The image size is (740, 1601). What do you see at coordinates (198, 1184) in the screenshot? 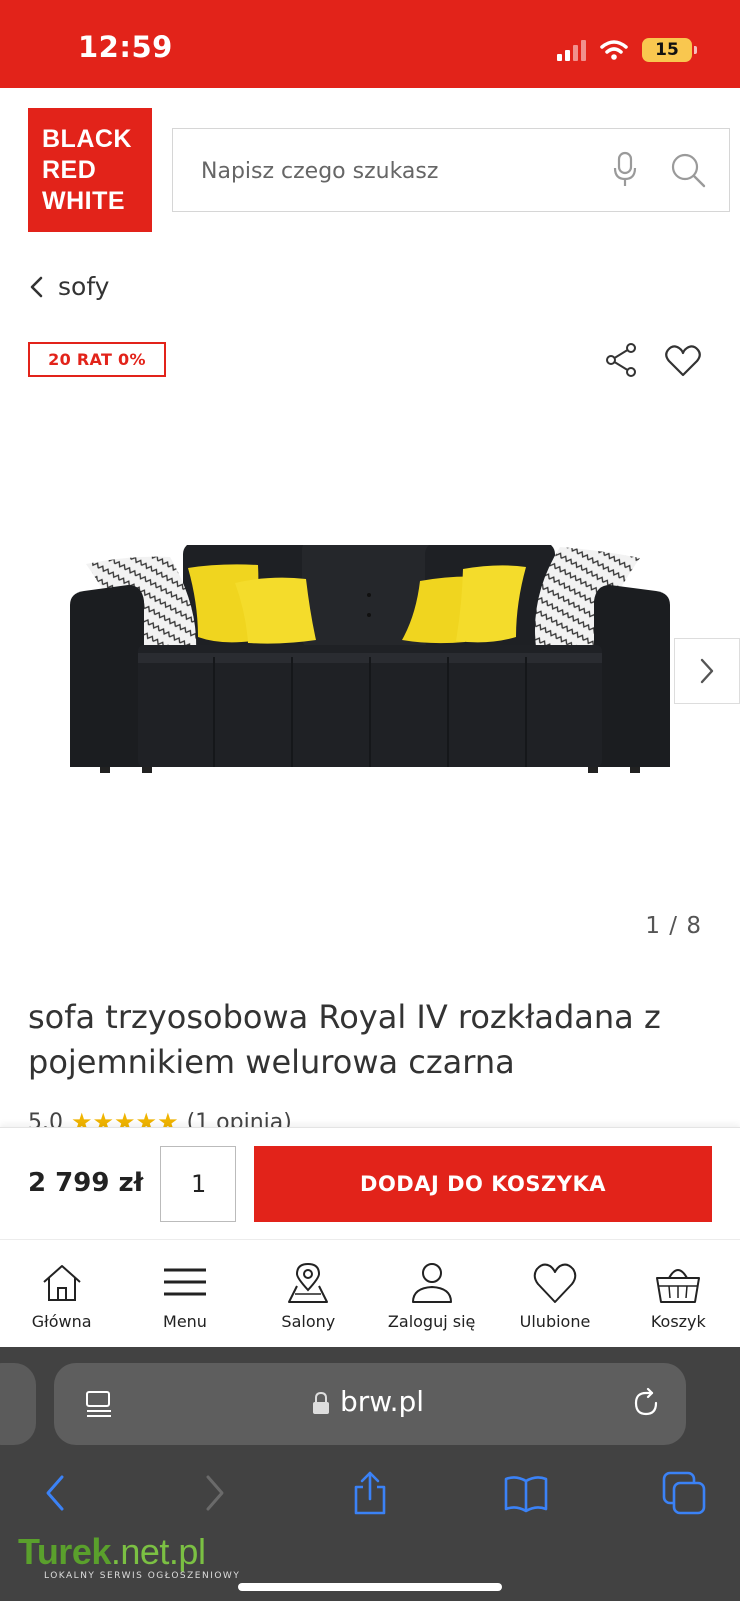
I see `quantity-input` at bounding box center [198, 1184].